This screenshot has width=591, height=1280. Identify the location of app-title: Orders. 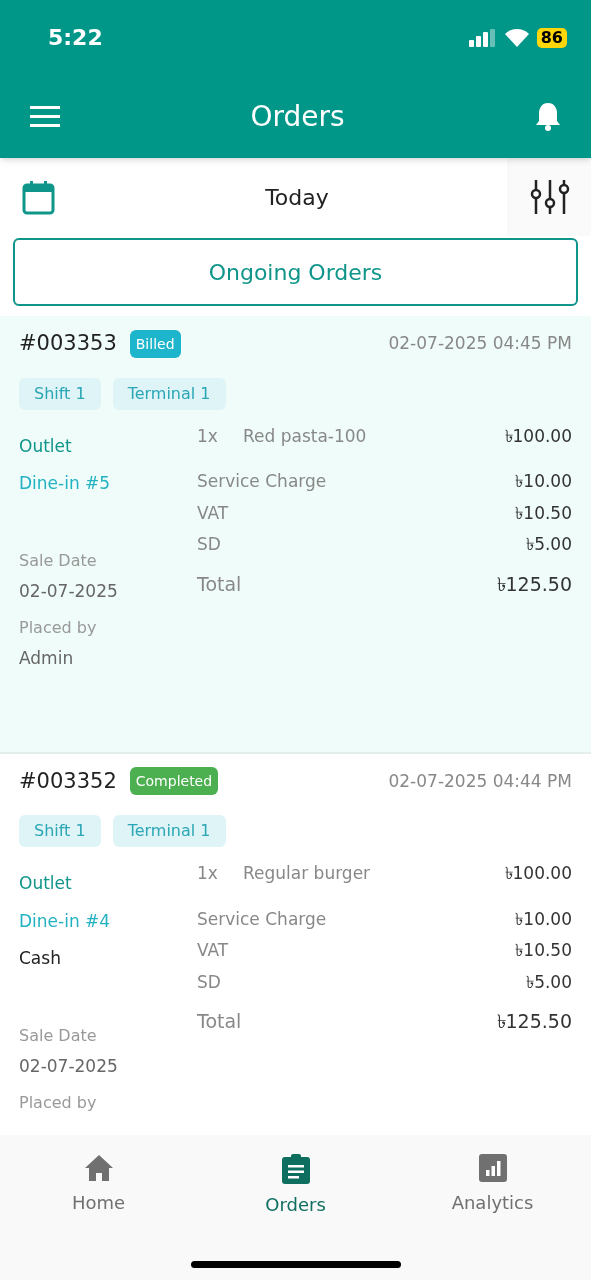
(297, 116).